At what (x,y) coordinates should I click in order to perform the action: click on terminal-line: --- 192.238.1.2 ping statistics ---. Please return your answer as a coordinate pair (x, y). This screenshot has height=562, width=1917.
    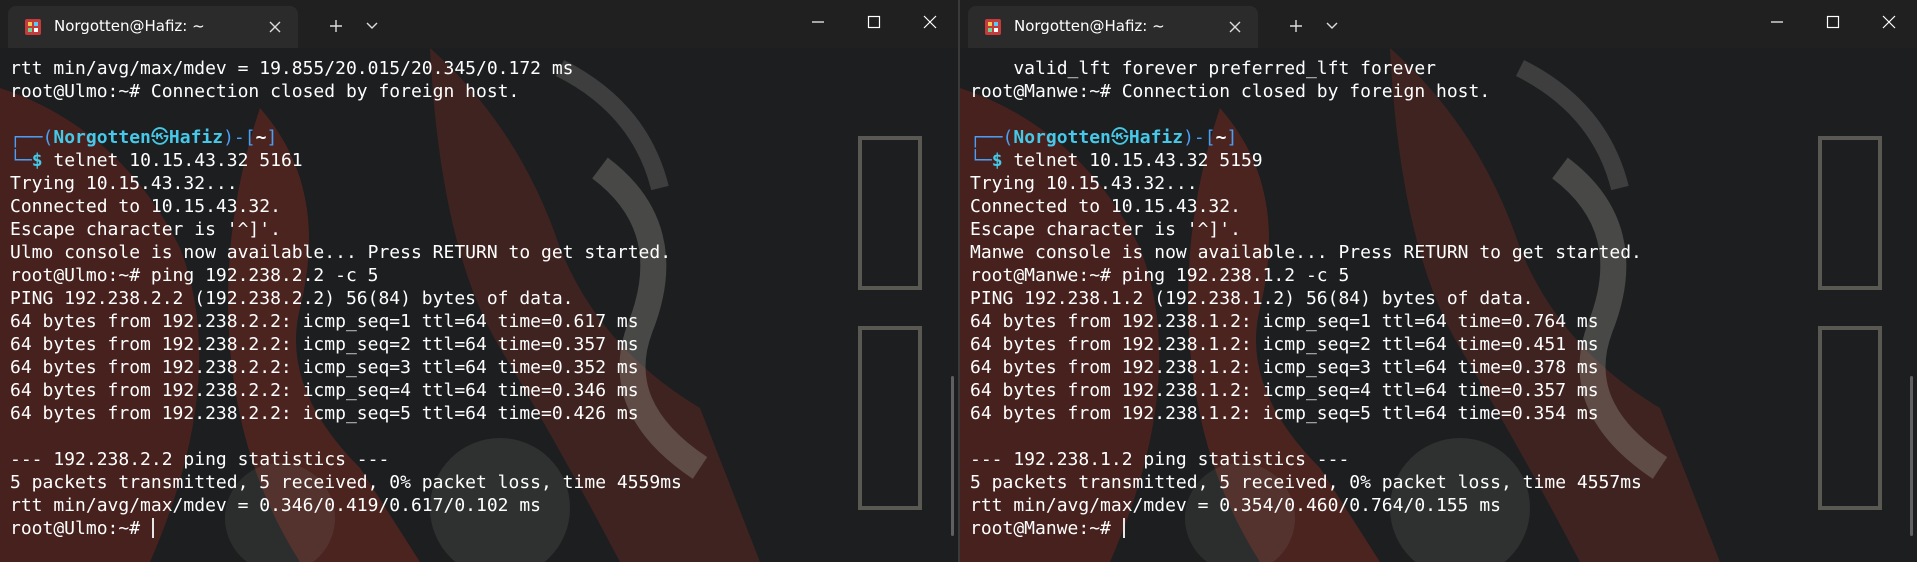
    Looking at the image, I should click on (1306, 459).